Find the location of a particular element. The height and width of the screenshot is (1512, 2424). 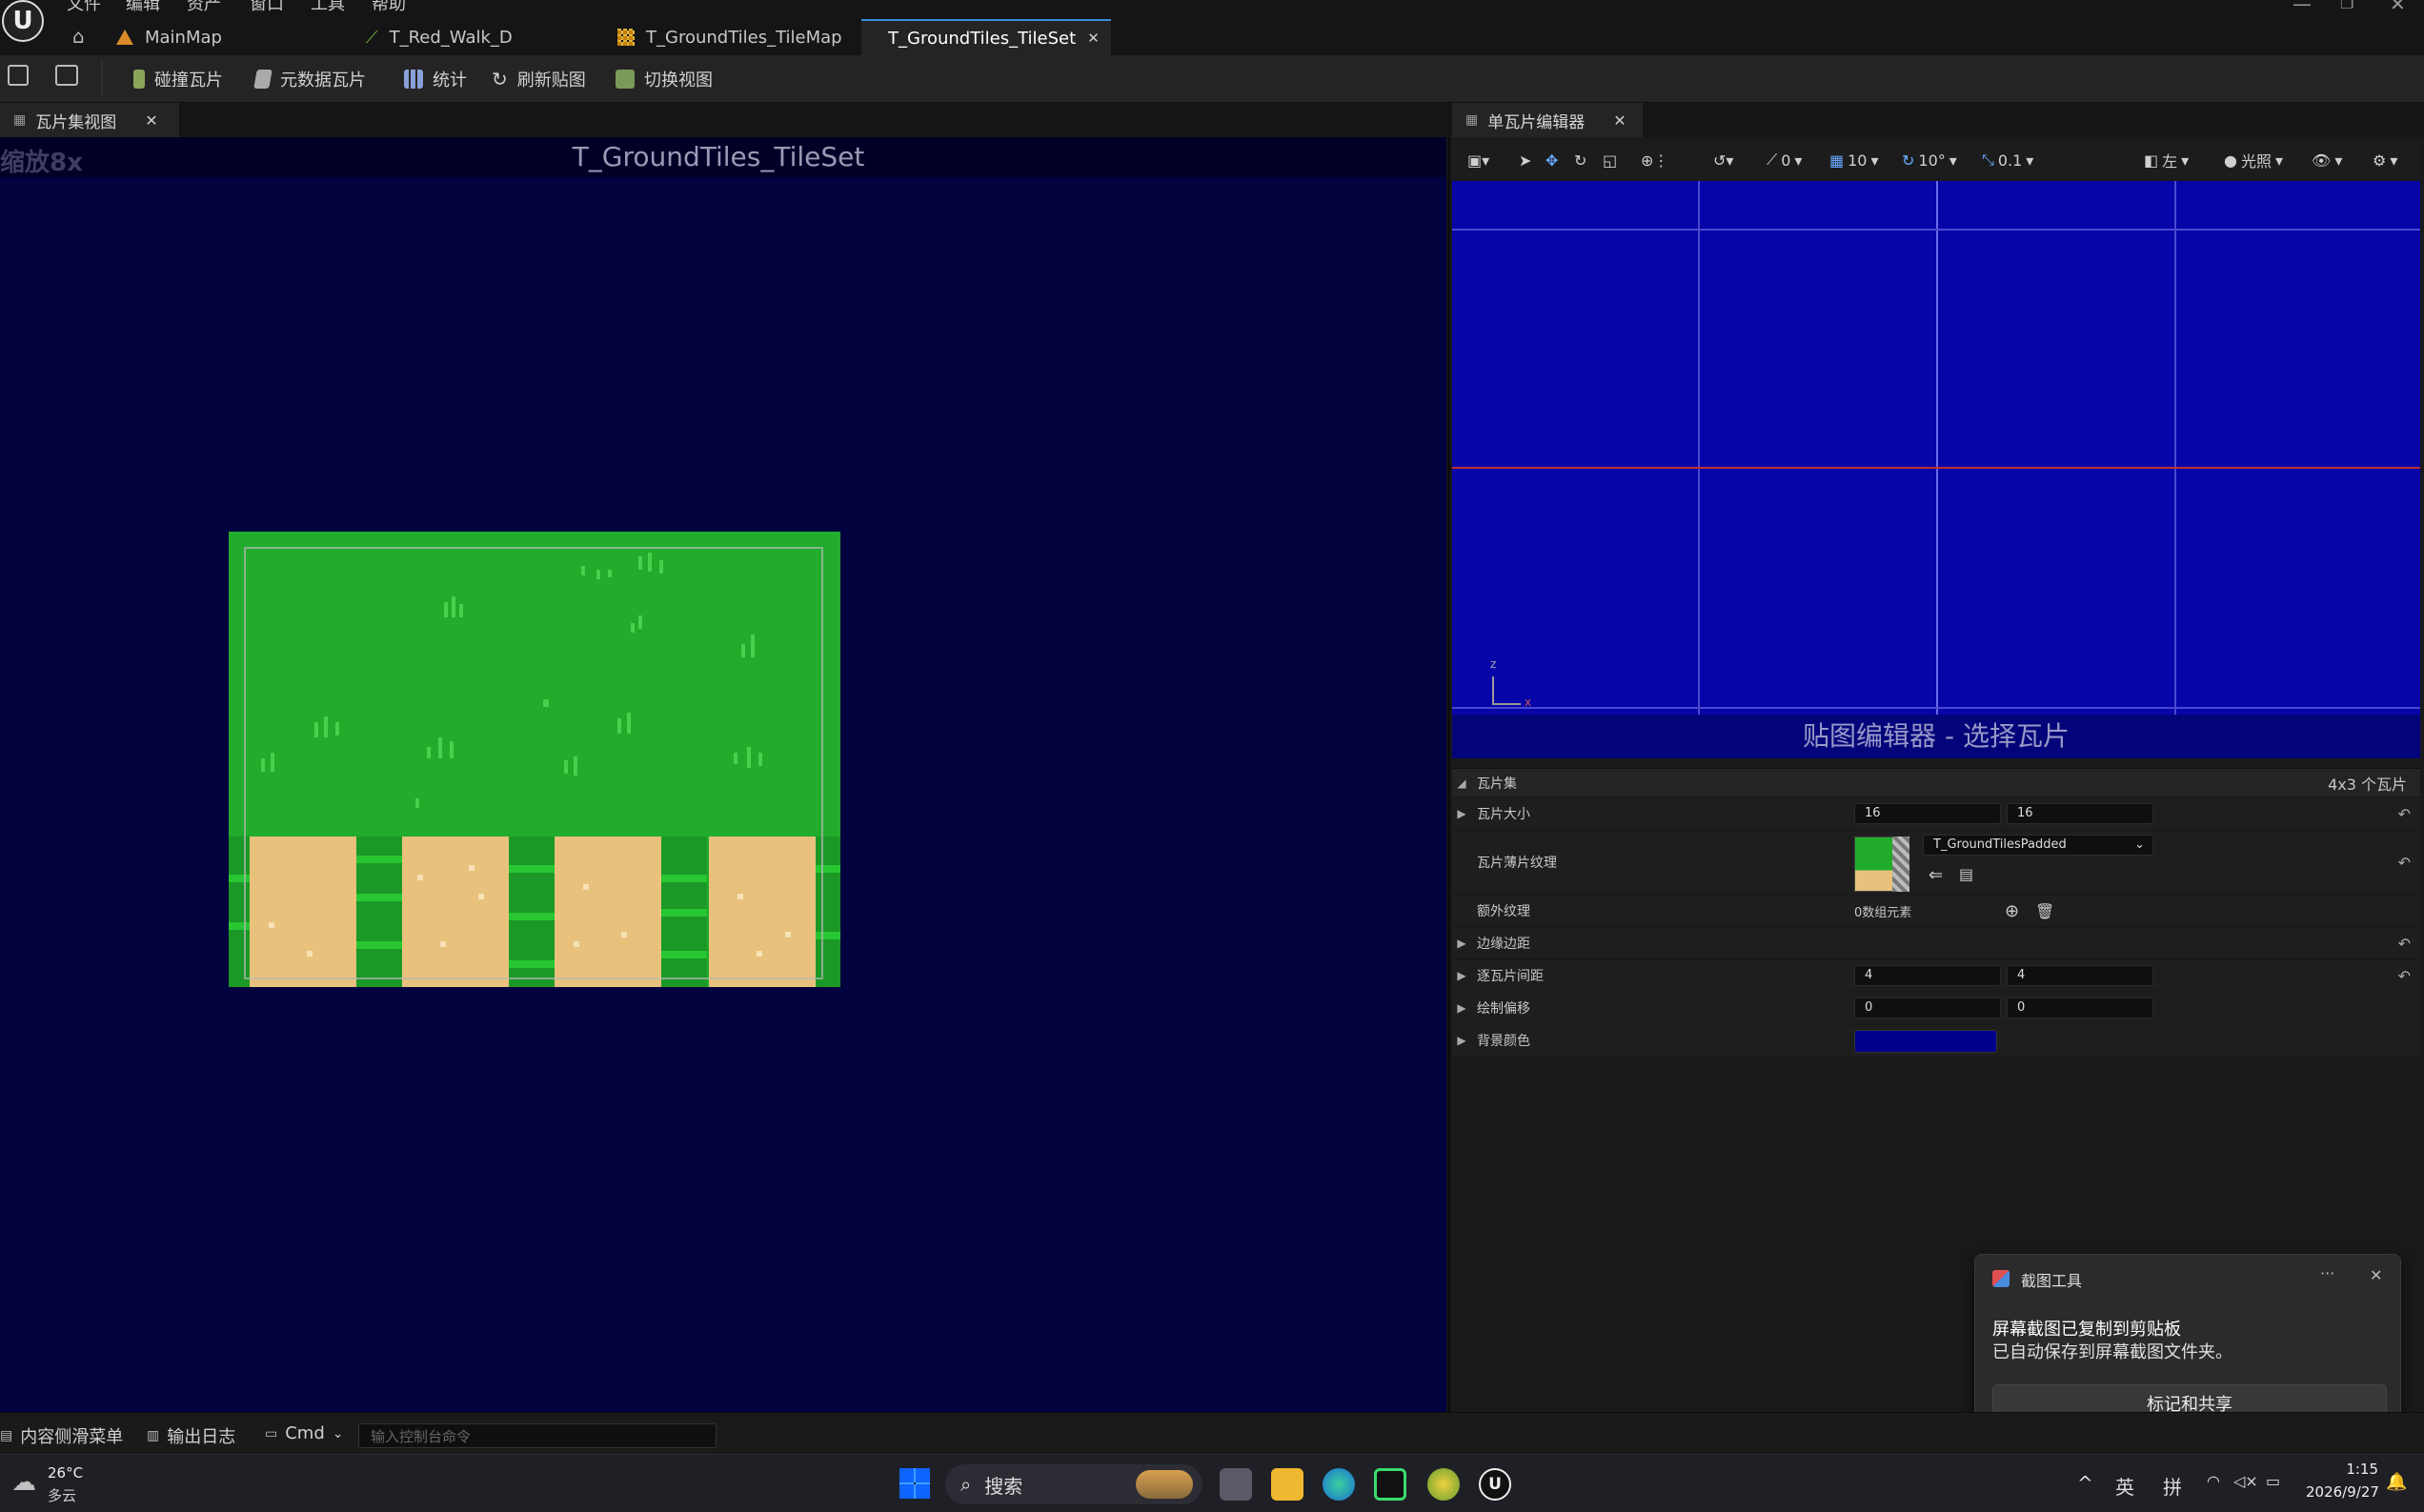

ime-mode: 拼 is located at coordinates (2172, 1486).